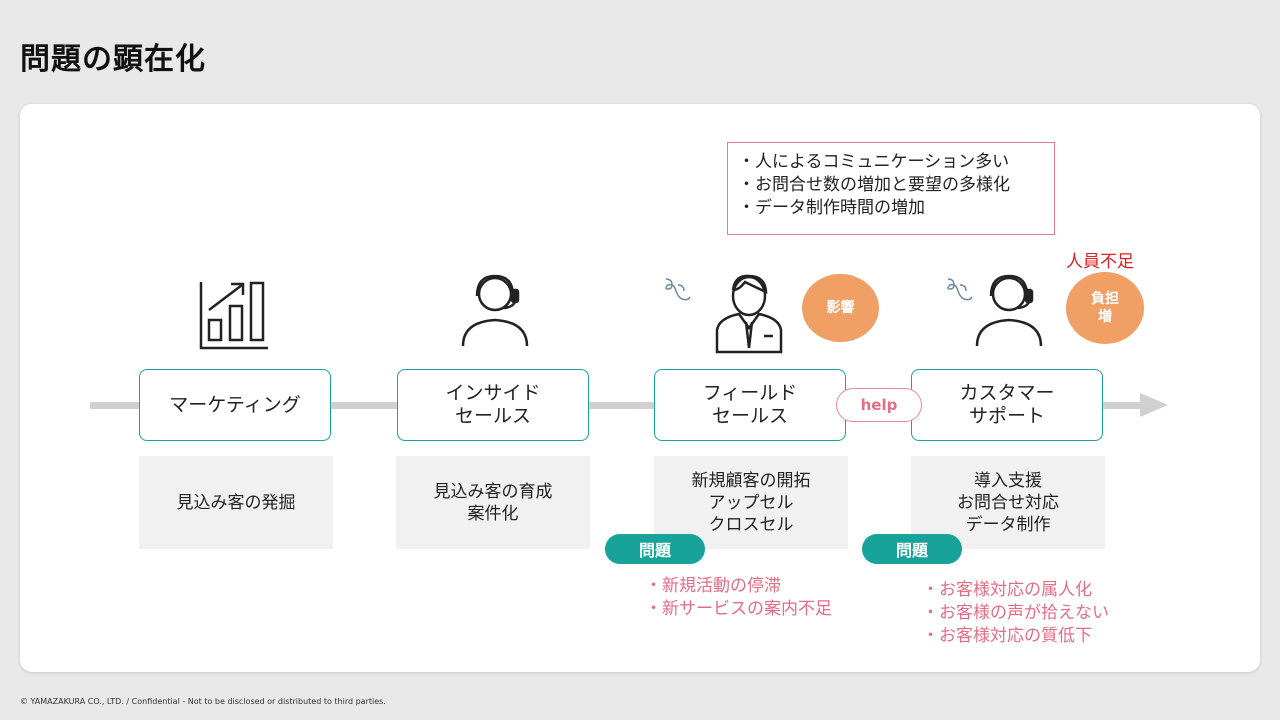  I want to click on stage-customer-support: カスタマー サポート, so click(1007, 405).